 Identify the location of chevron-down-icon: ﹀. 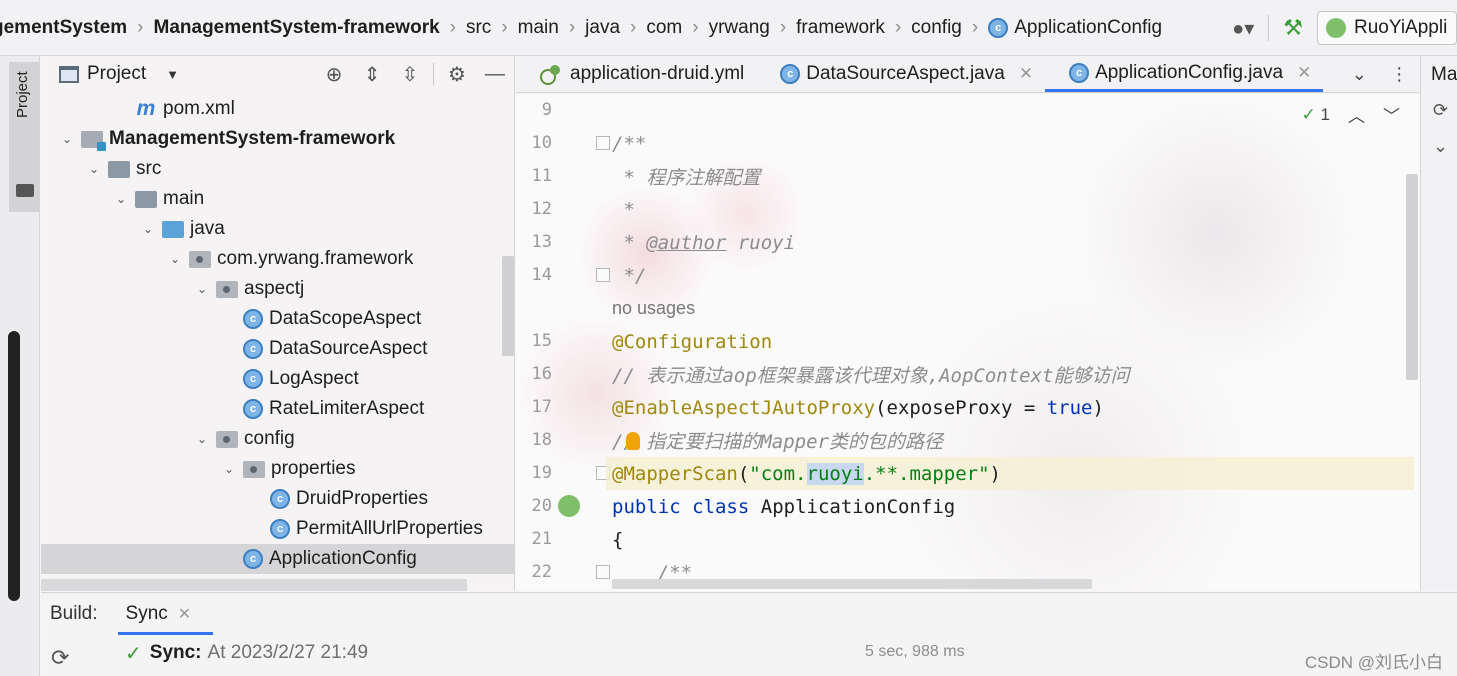
(1391, 114).